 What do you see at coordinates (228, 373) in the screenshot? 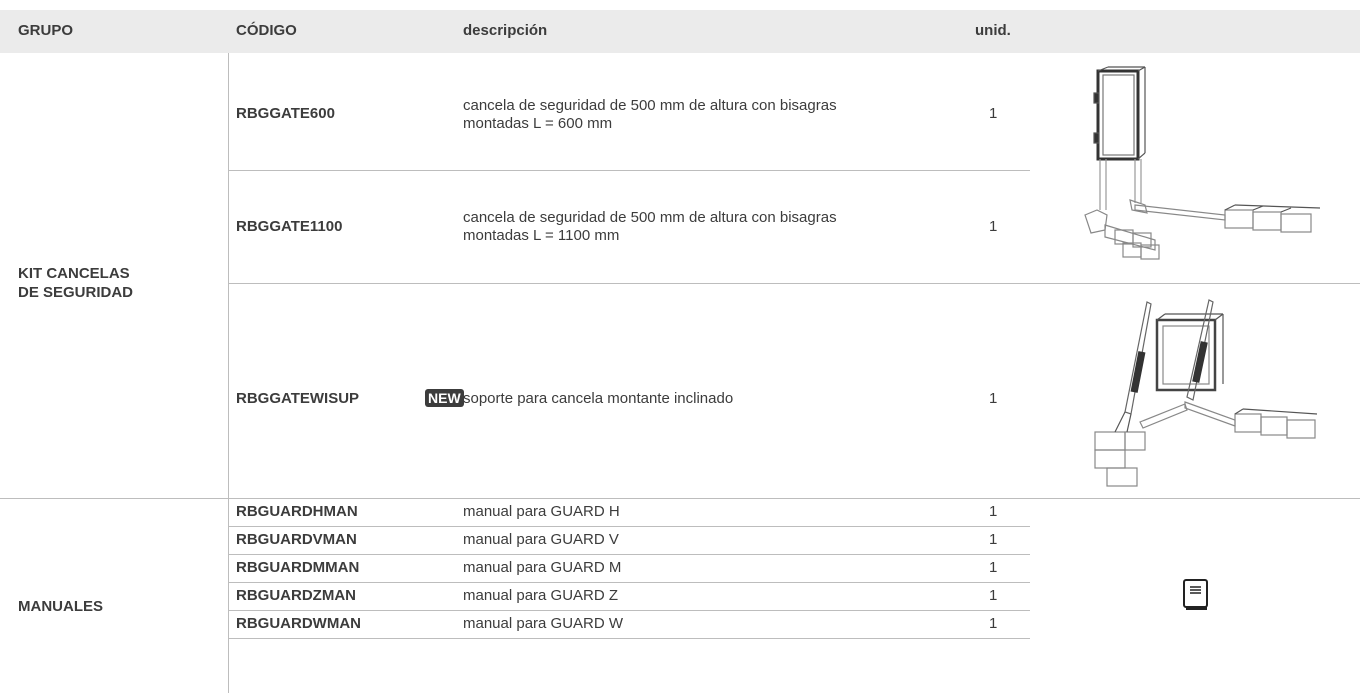
I see `group-divider-line` at bounding box center [228, 373].